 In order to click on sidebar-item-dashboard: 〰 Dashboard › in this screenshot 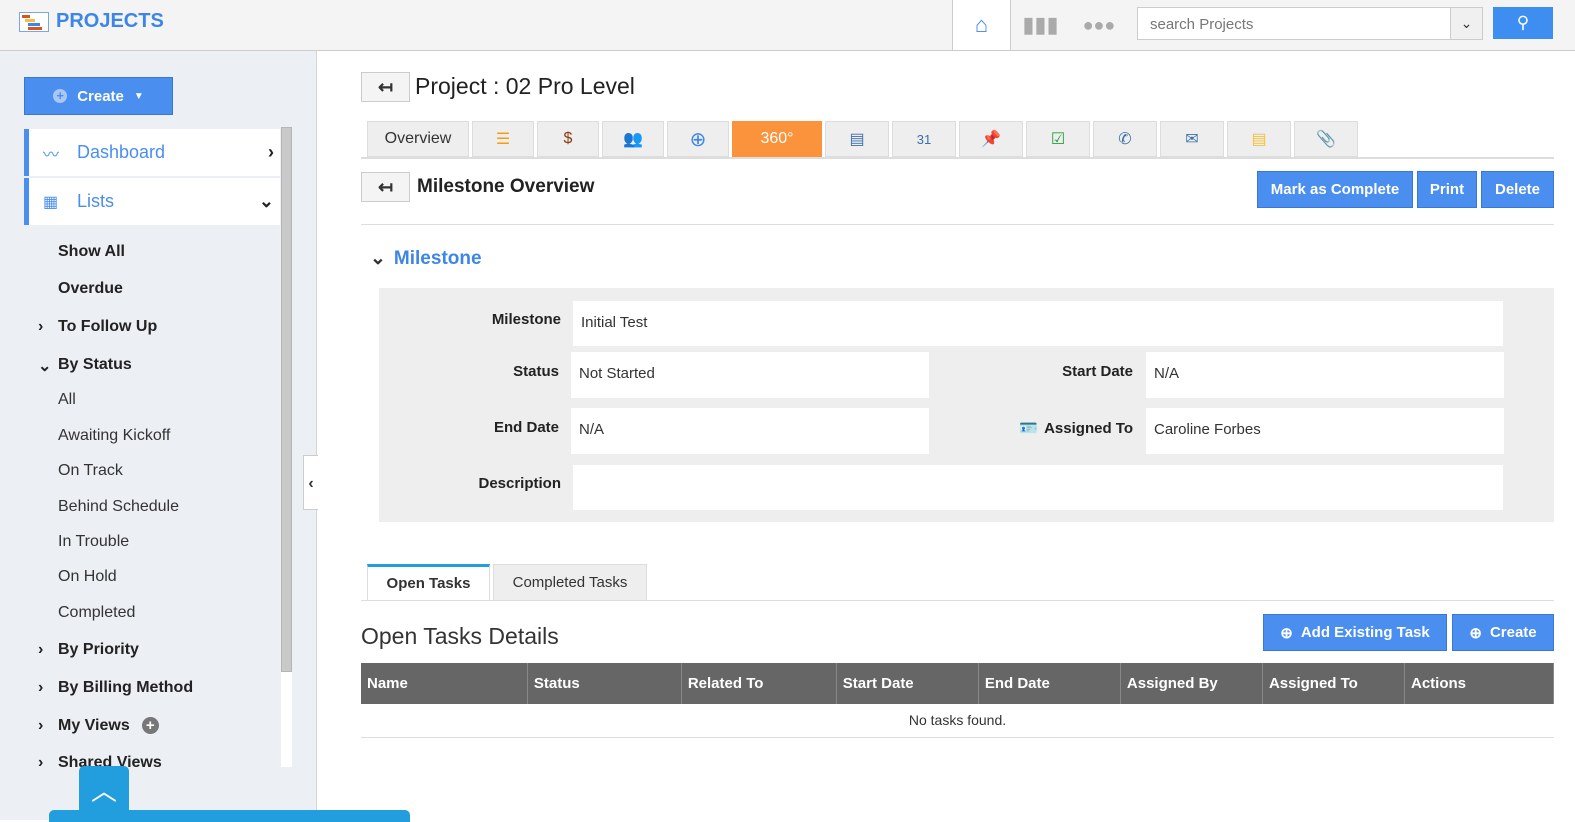, I will do `click(152, 152)`.